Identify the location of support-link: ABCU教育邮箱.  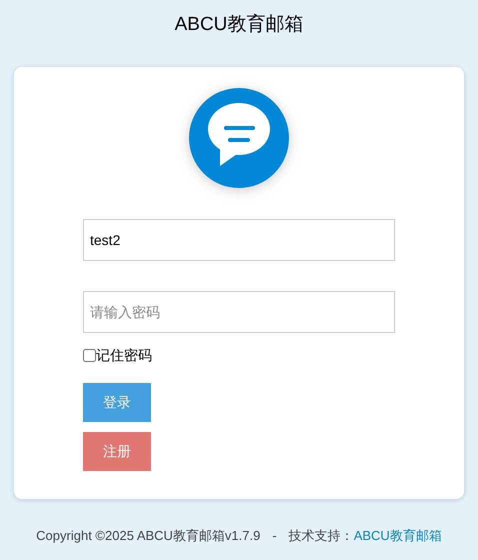
(398, 536).